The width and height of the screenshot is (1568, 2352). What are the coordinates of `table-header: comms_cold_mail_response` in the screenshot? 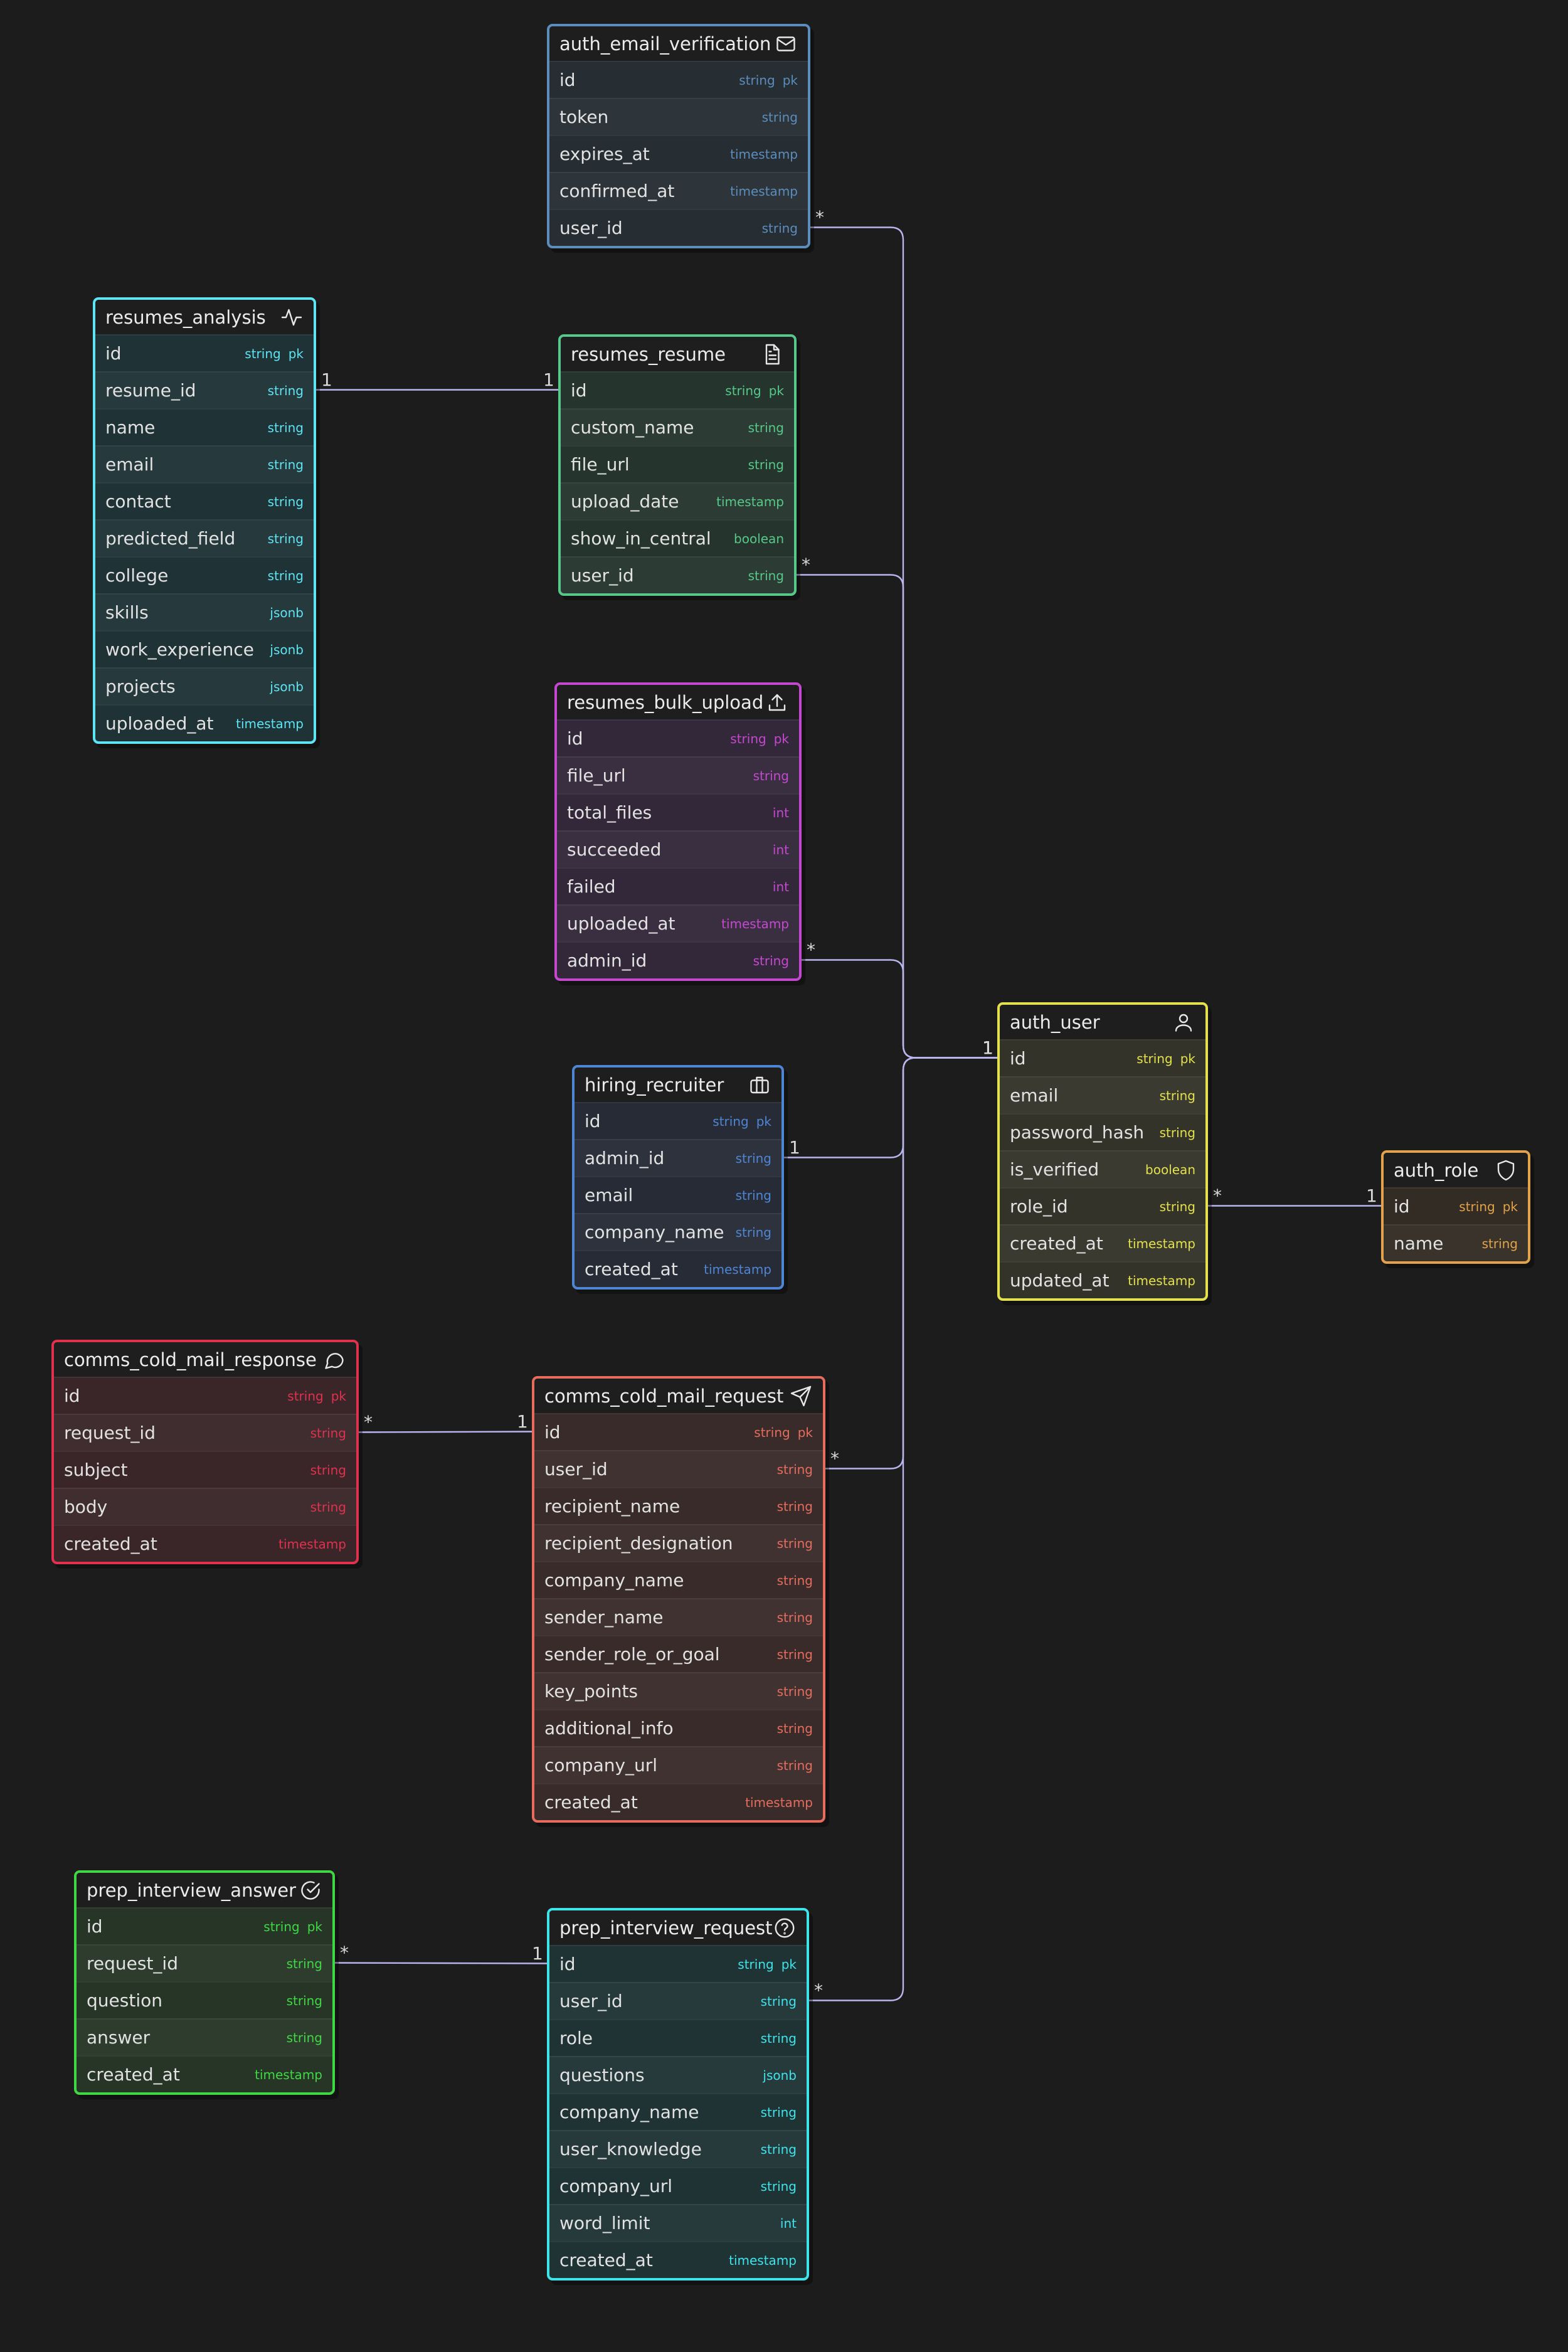 It's located at (205, 1359).